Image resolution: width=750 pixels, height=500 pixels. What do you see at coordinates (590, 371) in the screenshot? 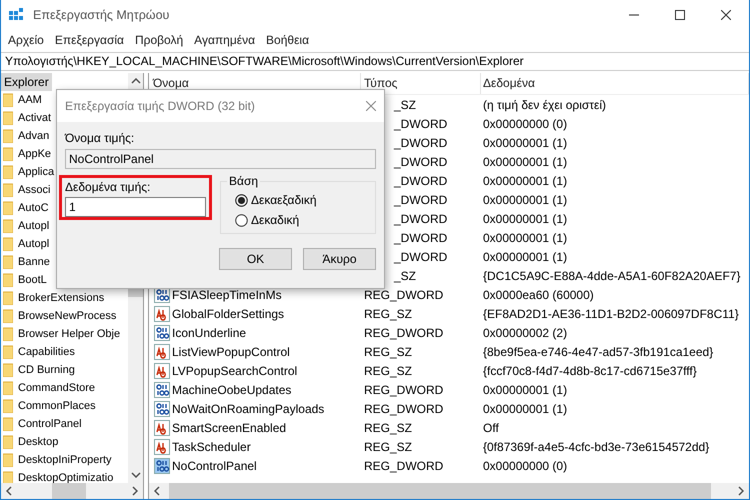
I see `value-data: {fccf70c8-f4d7-4d8b-8c17-cd6715e37fff}` at bounding box center [590, 371].